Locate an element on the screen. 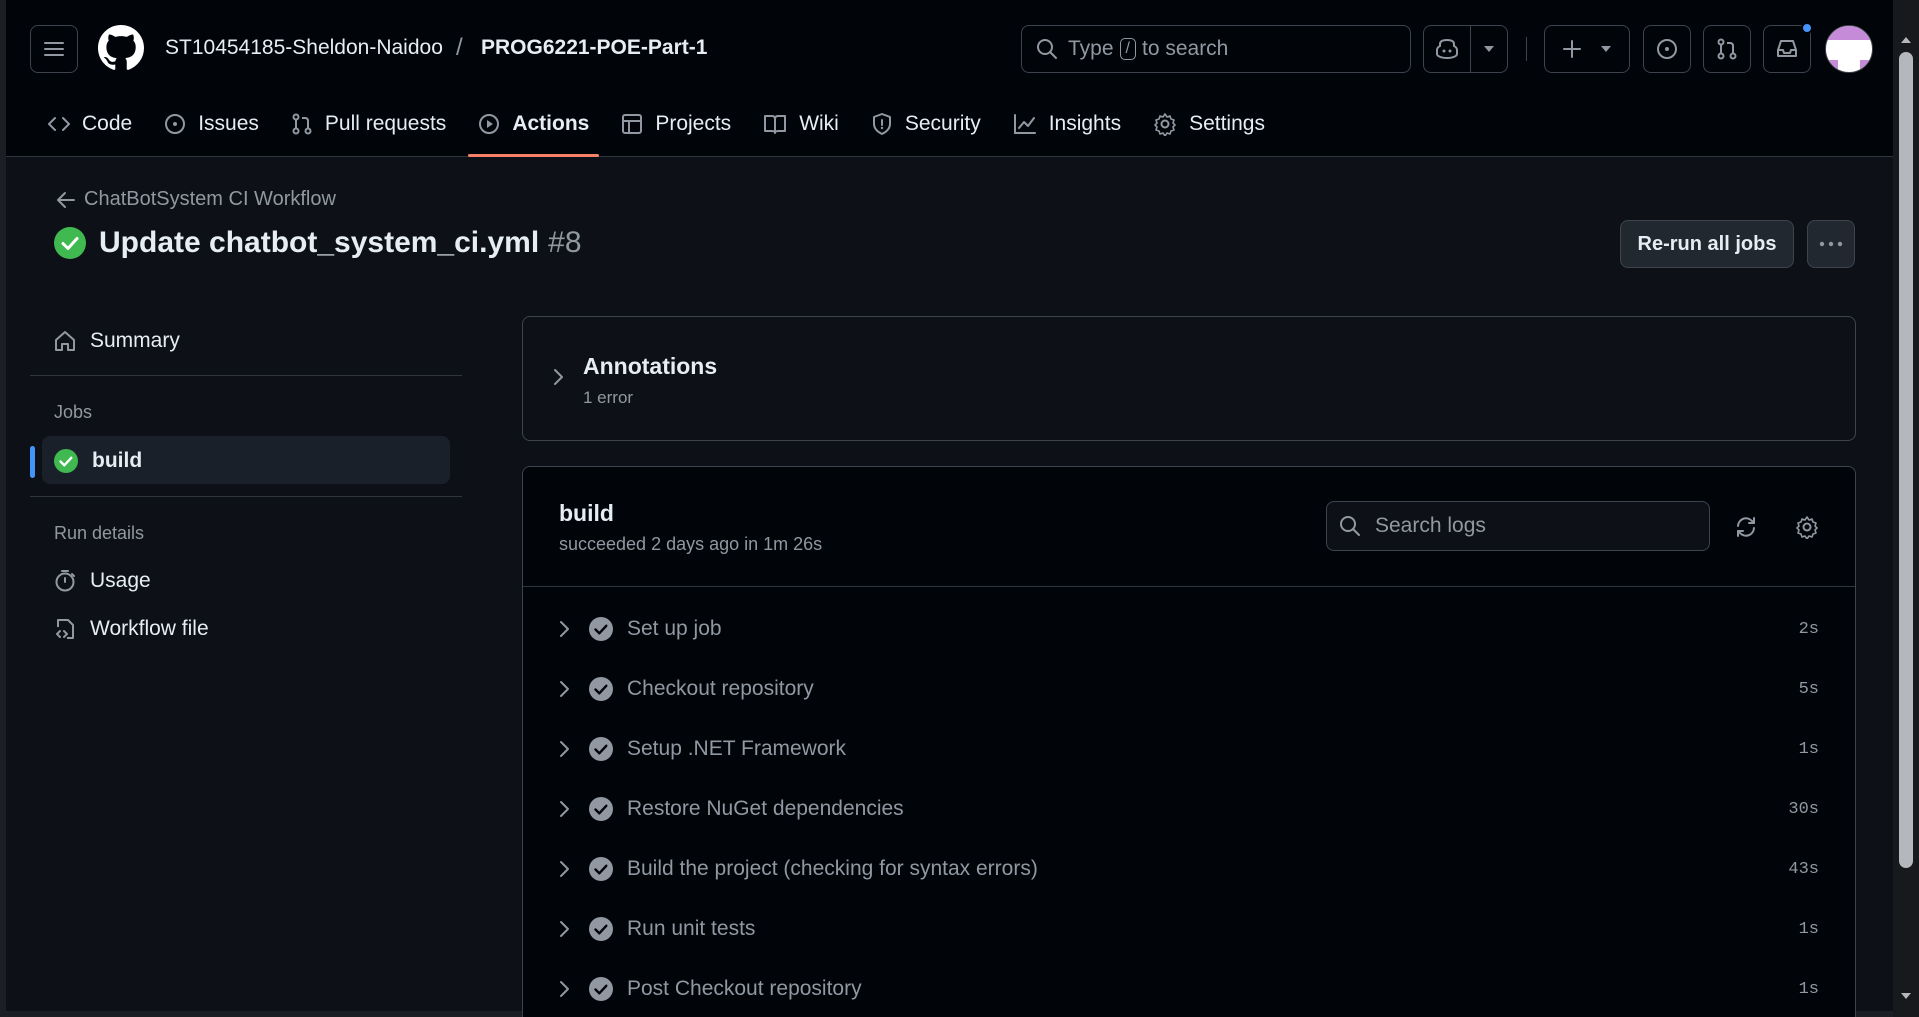  sidebar-item-label: Summary is located at coordinates (135, 340).